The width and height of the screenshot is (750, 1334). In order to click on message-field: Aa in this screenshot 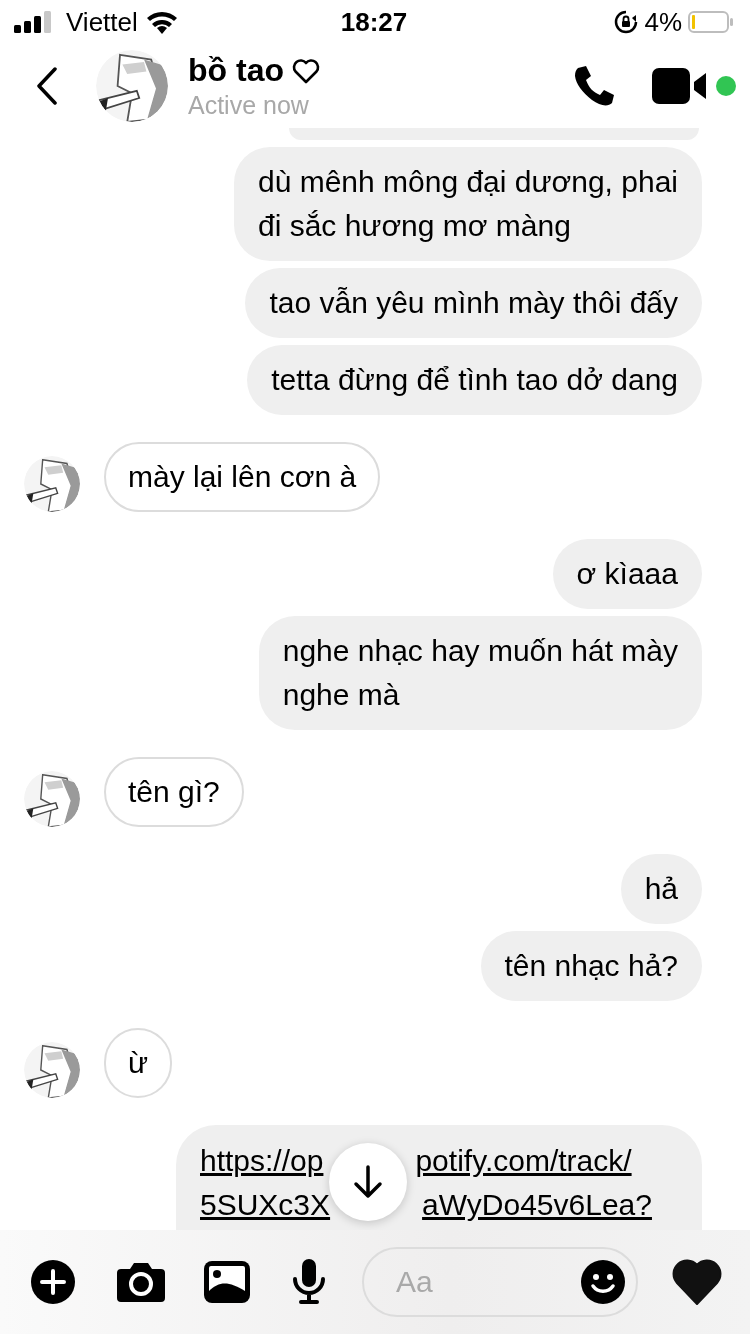, I will do `click(500, 1282)`.